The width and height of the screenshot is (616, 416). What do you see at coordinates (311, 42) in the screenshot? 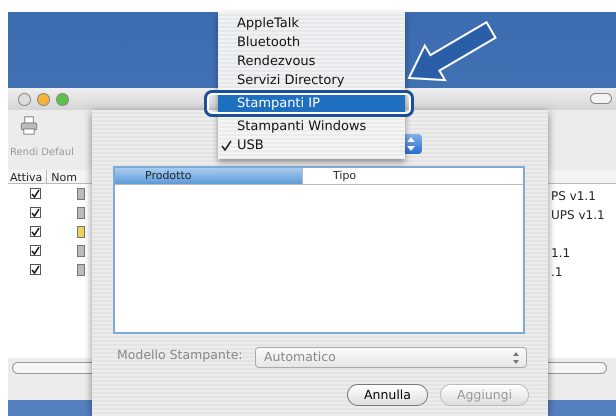
I see `menu-item: Bluetooth` at bounding box center [311, 42].